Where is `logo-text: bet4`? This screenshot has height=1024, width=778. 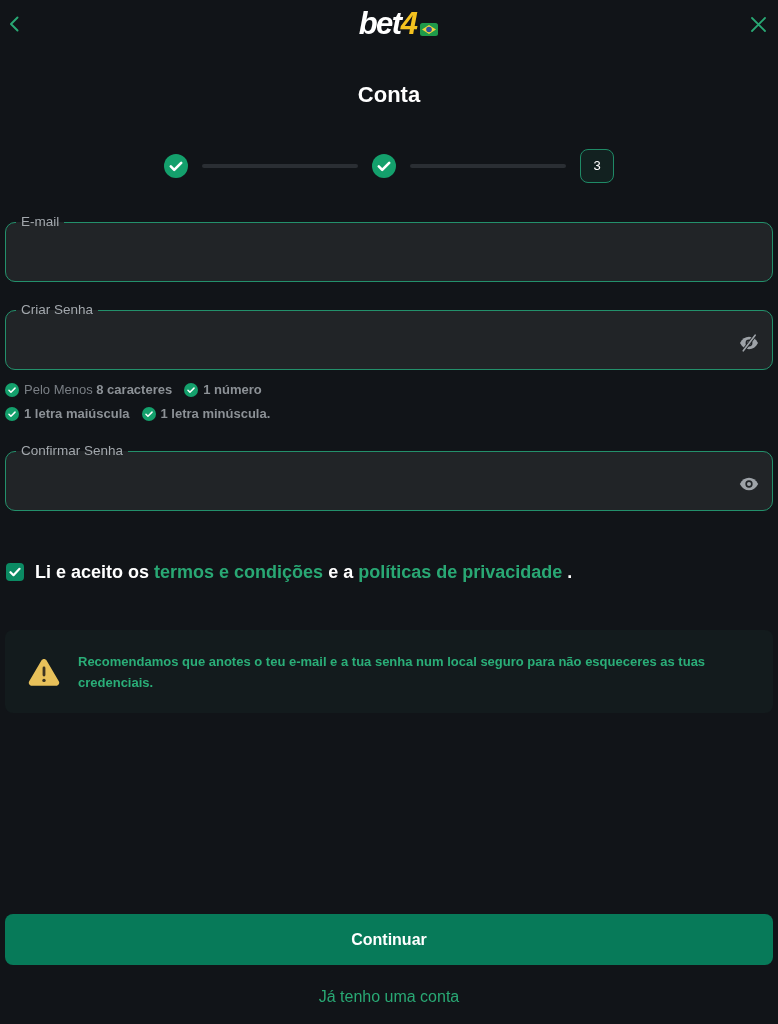 logo-text: bet4 is located at coordinates (387, 24).